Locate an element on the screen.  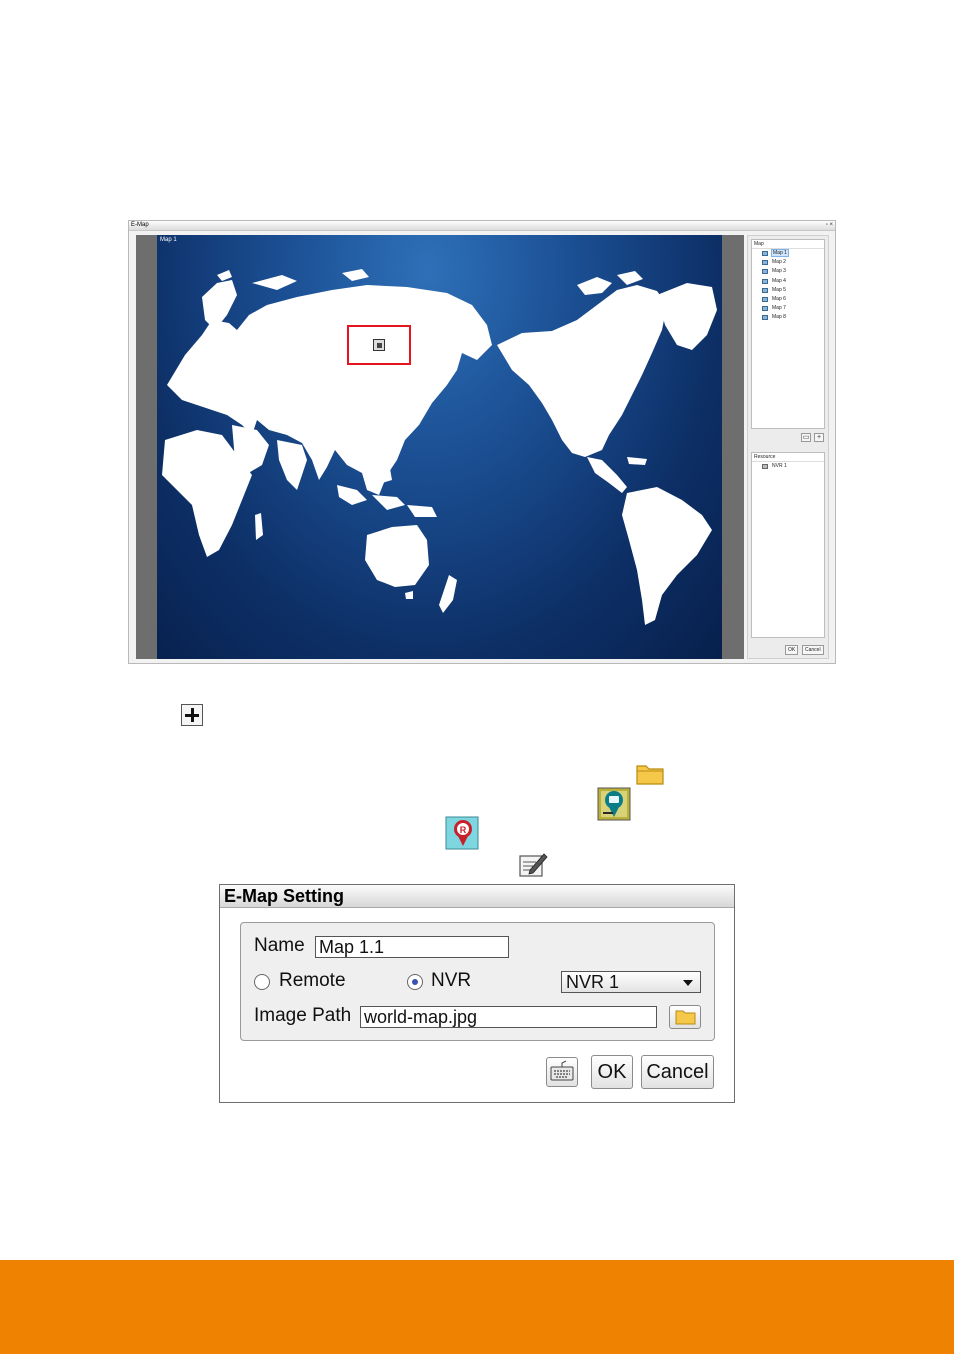
name-input is located at coordinates (412, 947).